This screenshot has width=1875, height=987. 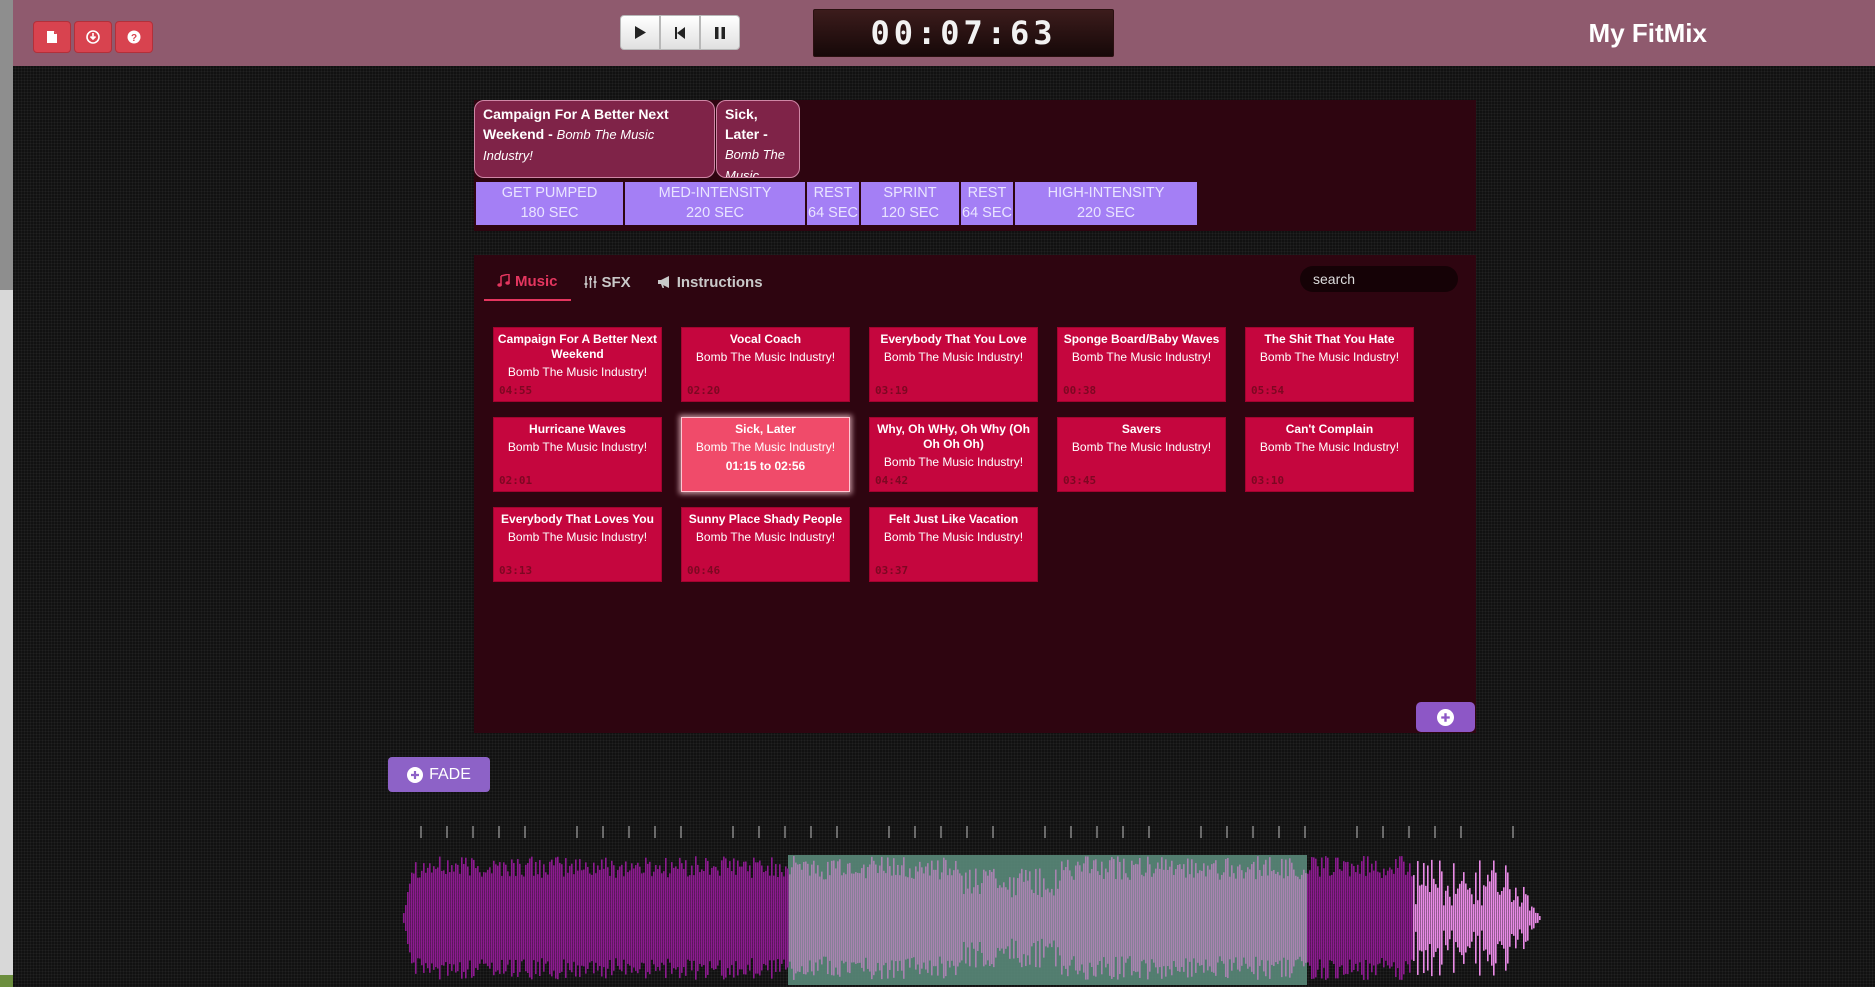 I want to click on segment-duration: 220 SEC, so click(x=1106, y=213).